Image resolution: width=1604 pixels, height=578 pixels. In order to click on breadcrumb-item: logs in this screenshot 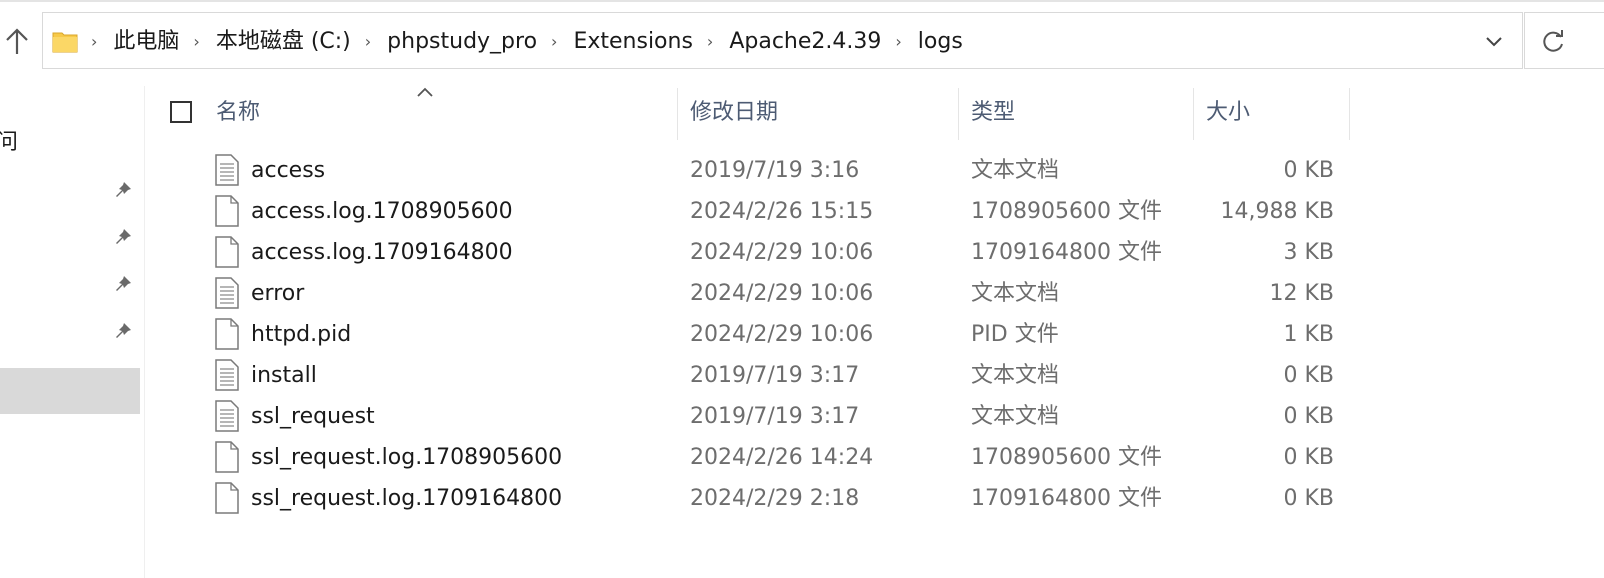, I will do `click(940, 41)`.